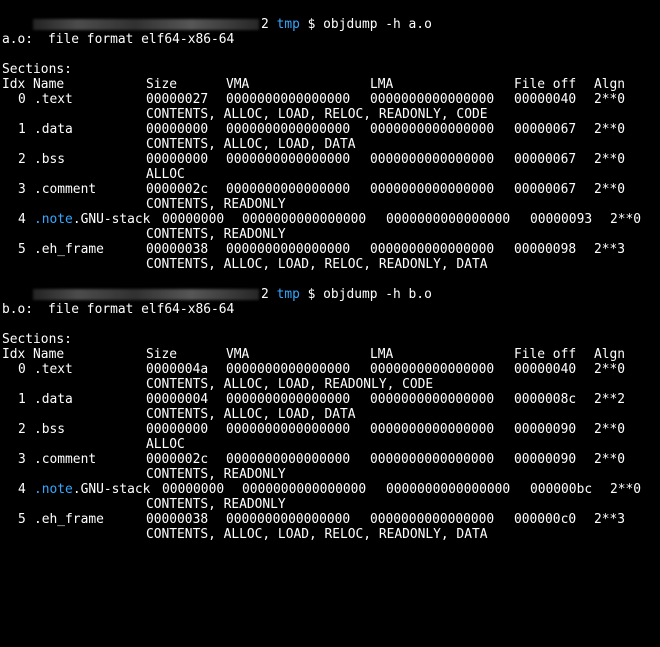  I want to click on section-file-off: 000000bc, so click(561, 489).